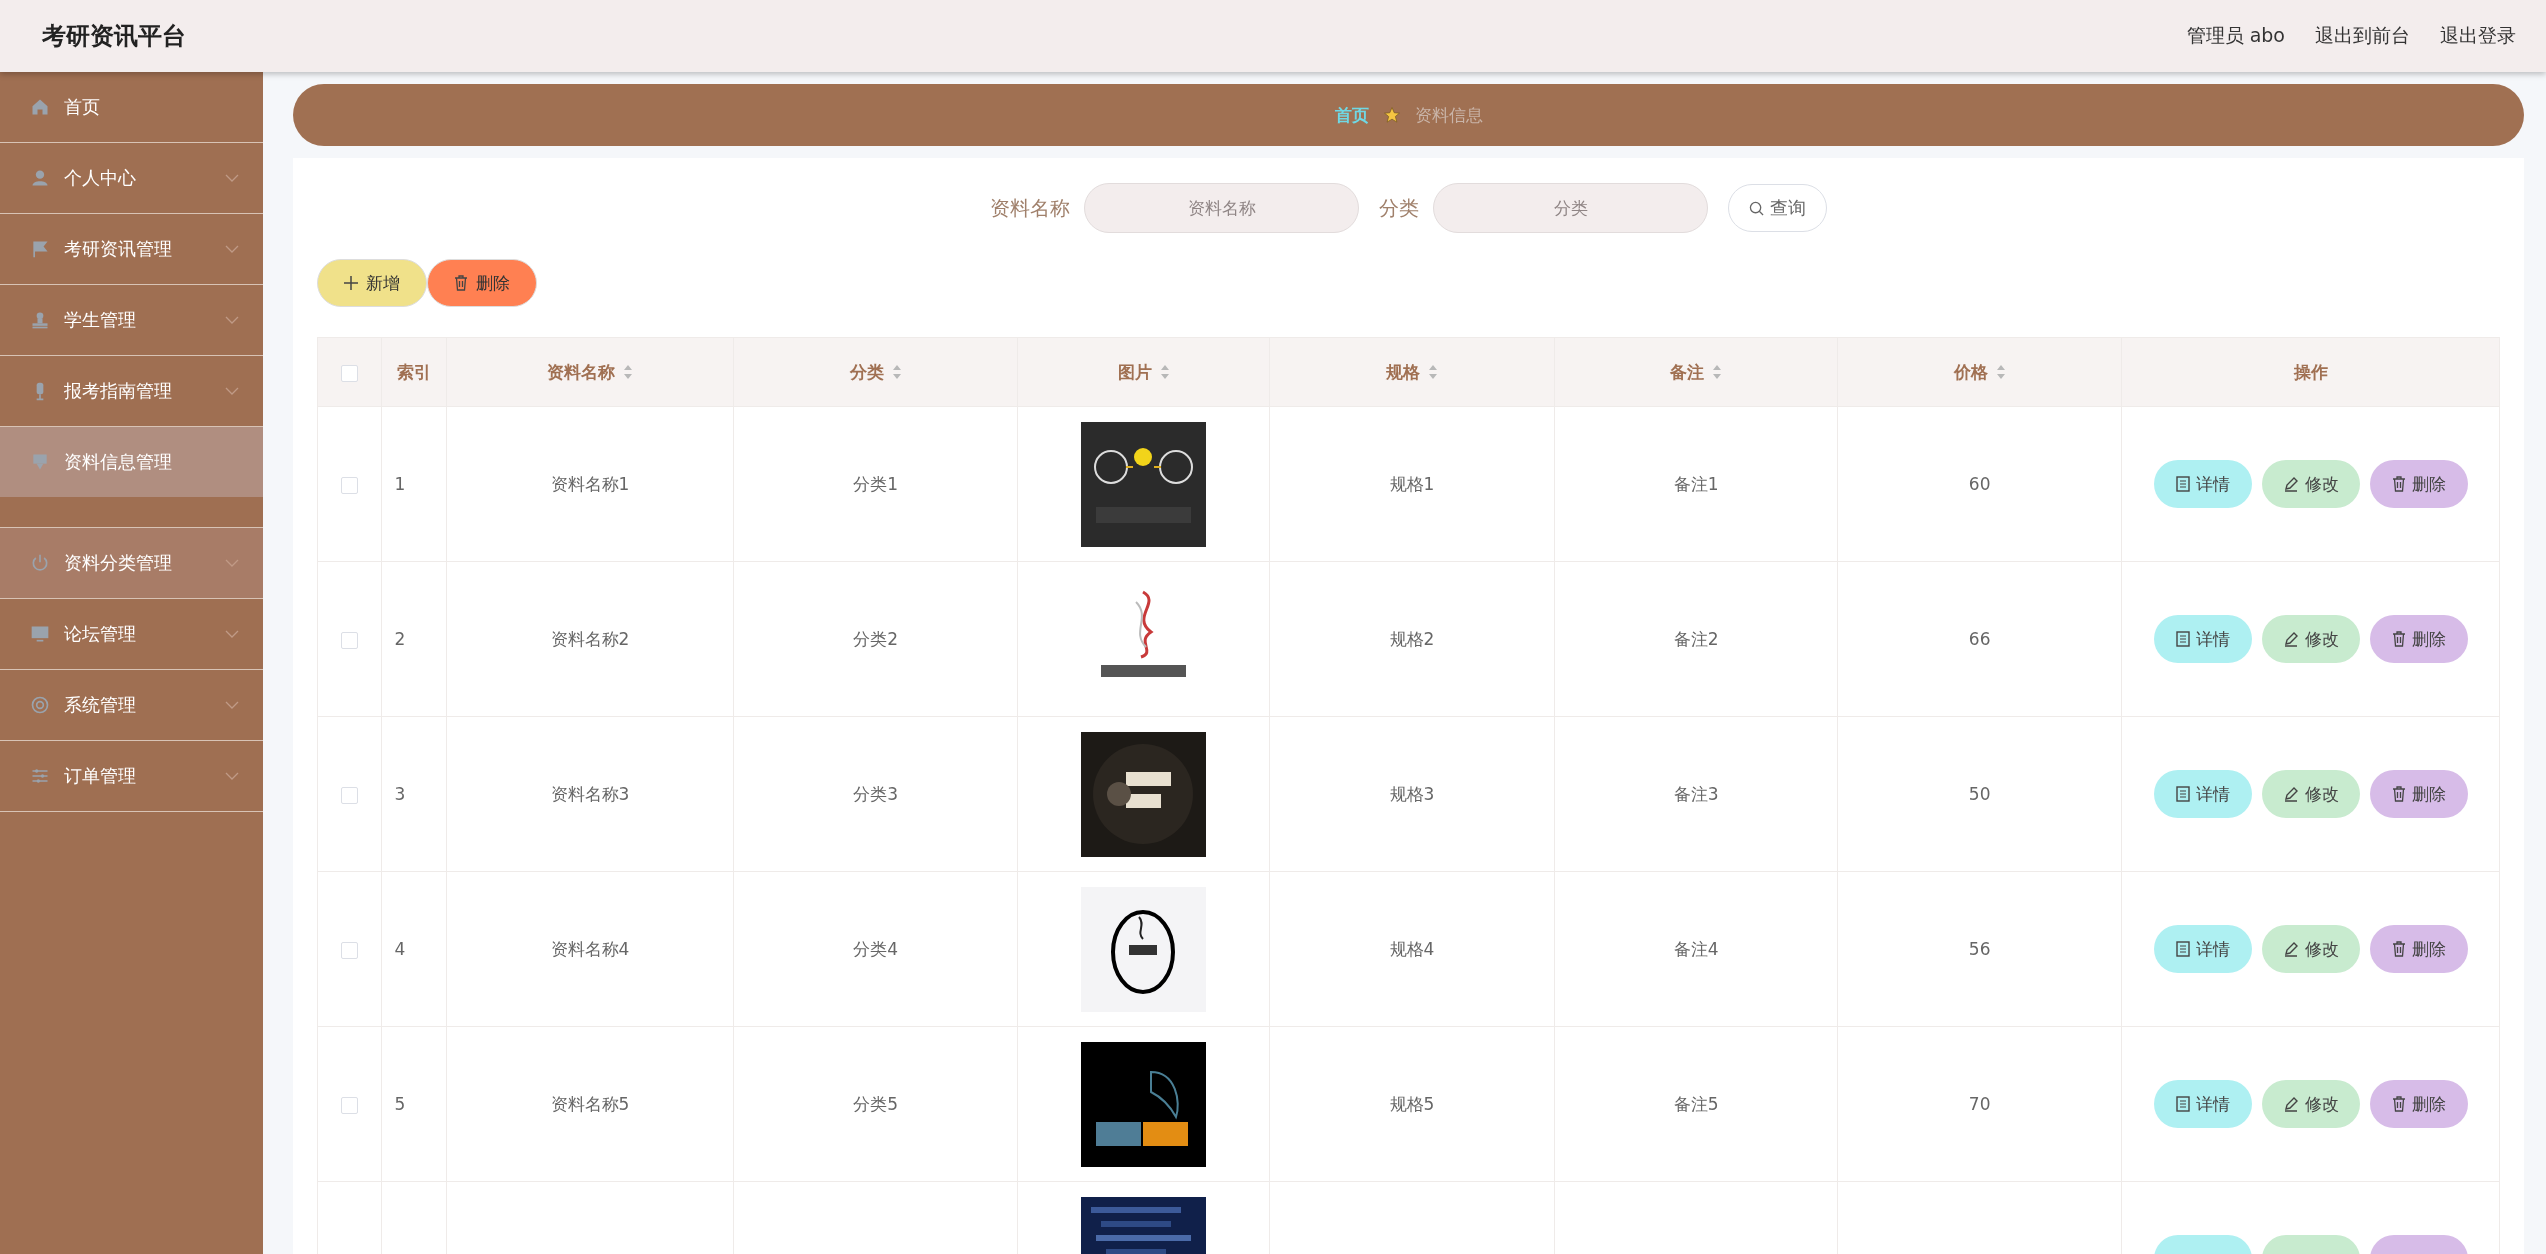 This screenshot has width=2546, height=1254. What do you see at coordinates (372, 283) in the screenshot?
I see `add-button: 新增` at bounding box center [372, 283].